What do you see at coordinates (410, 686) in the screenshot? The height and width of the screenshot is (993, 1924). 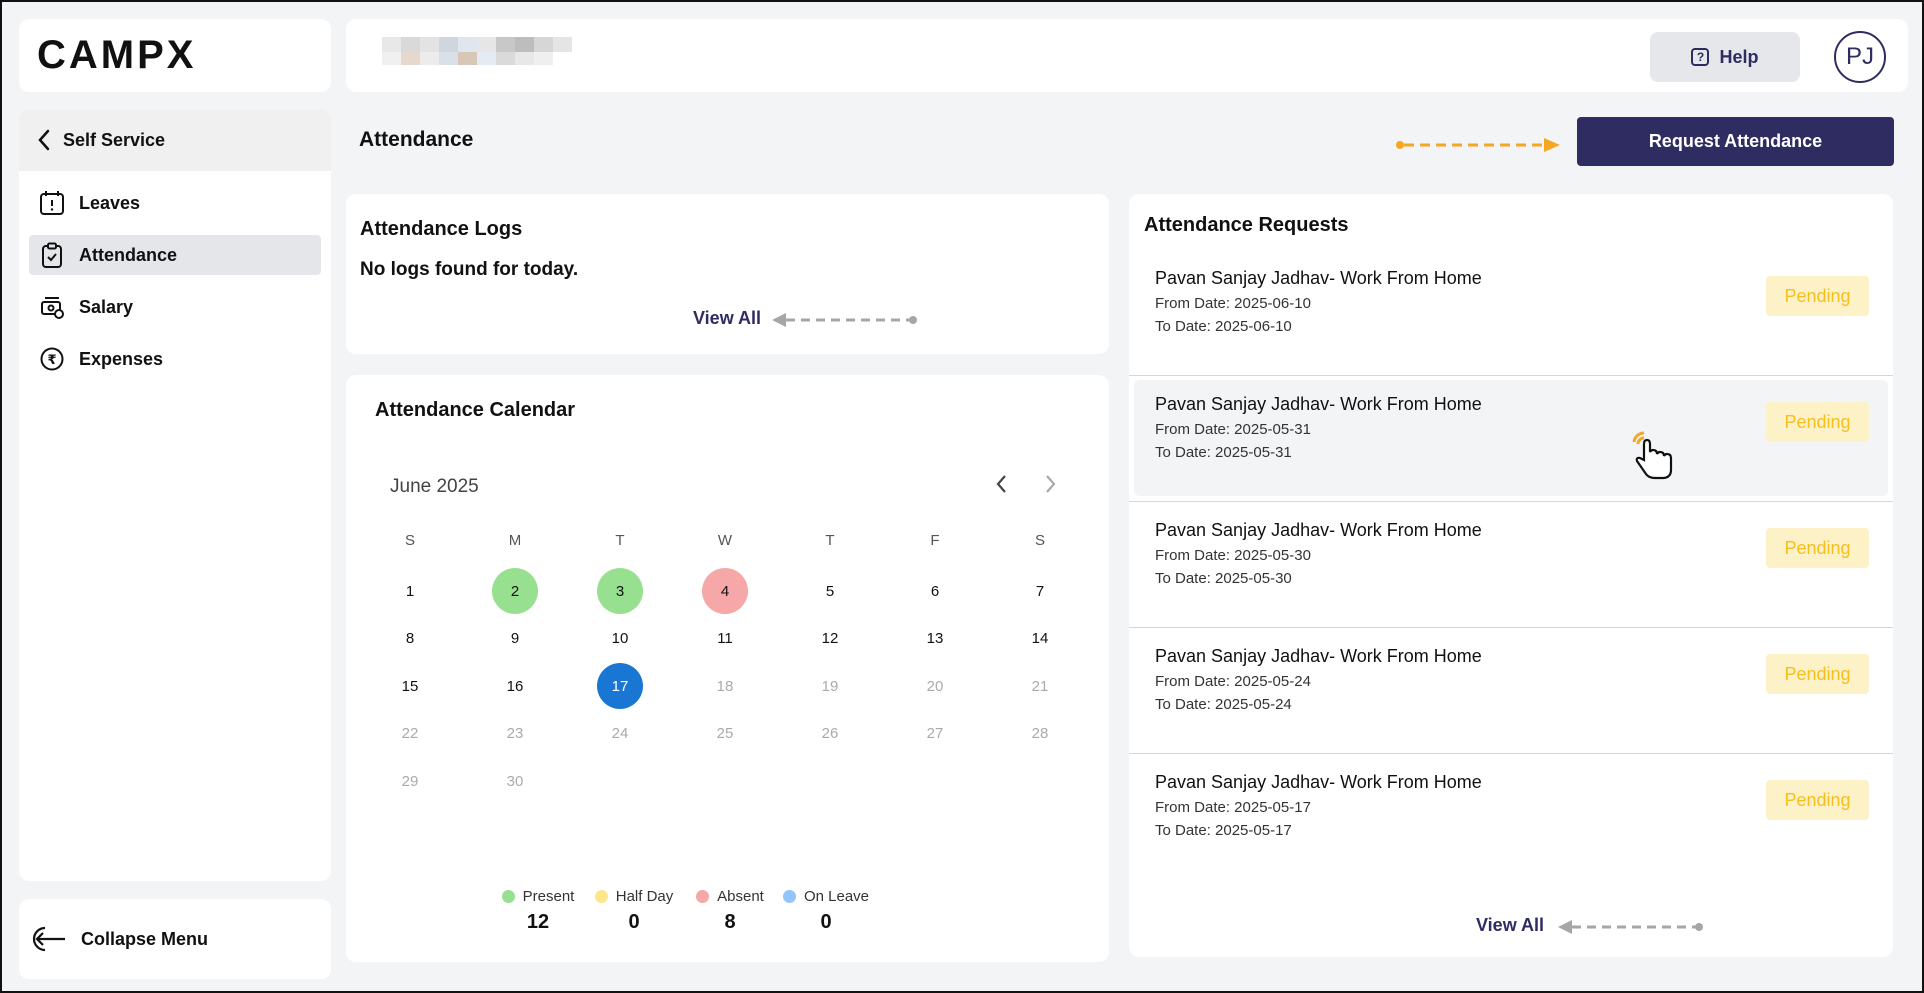 I see `calendar-day: 15` at bounding box center [410, 686].